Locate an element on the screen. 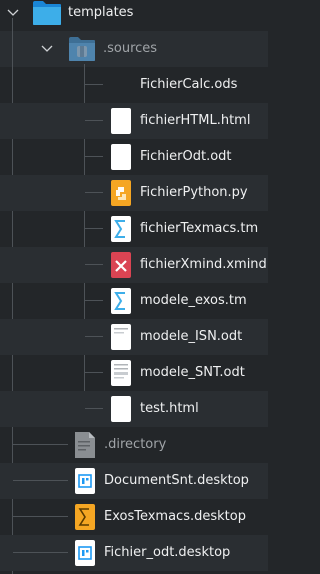 The height and width of the screenshot is (574, 320). tree-label-file: Fichier_odt.desktop is located at coordinates (167, 552).